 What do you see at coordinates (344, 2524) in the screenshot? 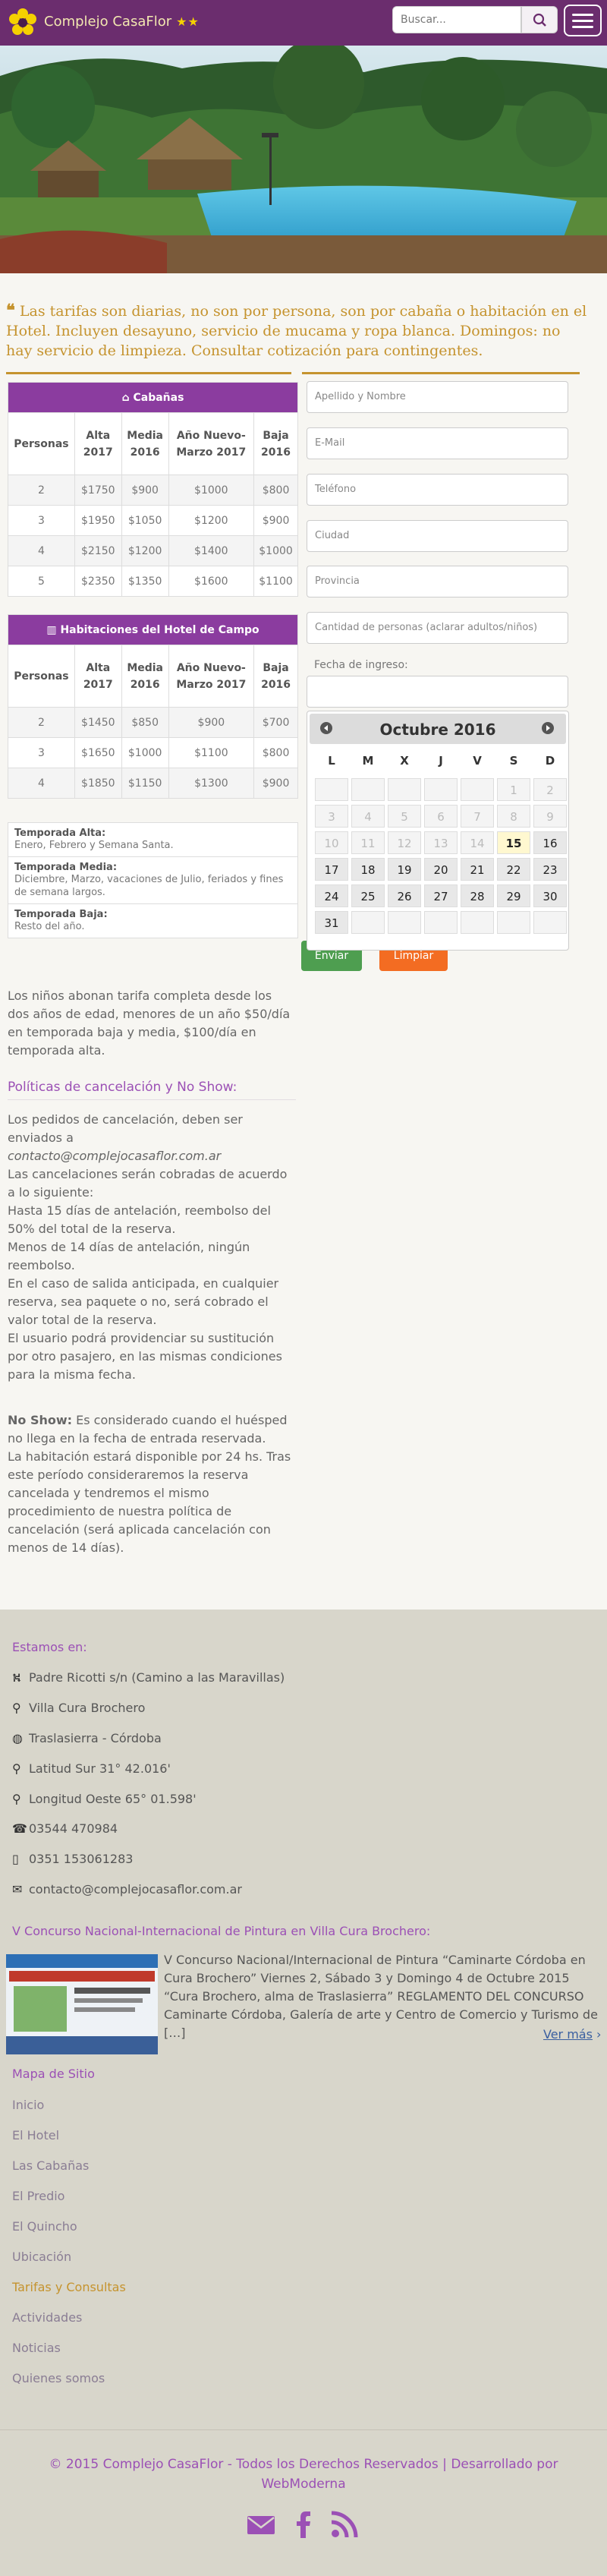
I see `rss-icon` at bounding box center [344, 2524].